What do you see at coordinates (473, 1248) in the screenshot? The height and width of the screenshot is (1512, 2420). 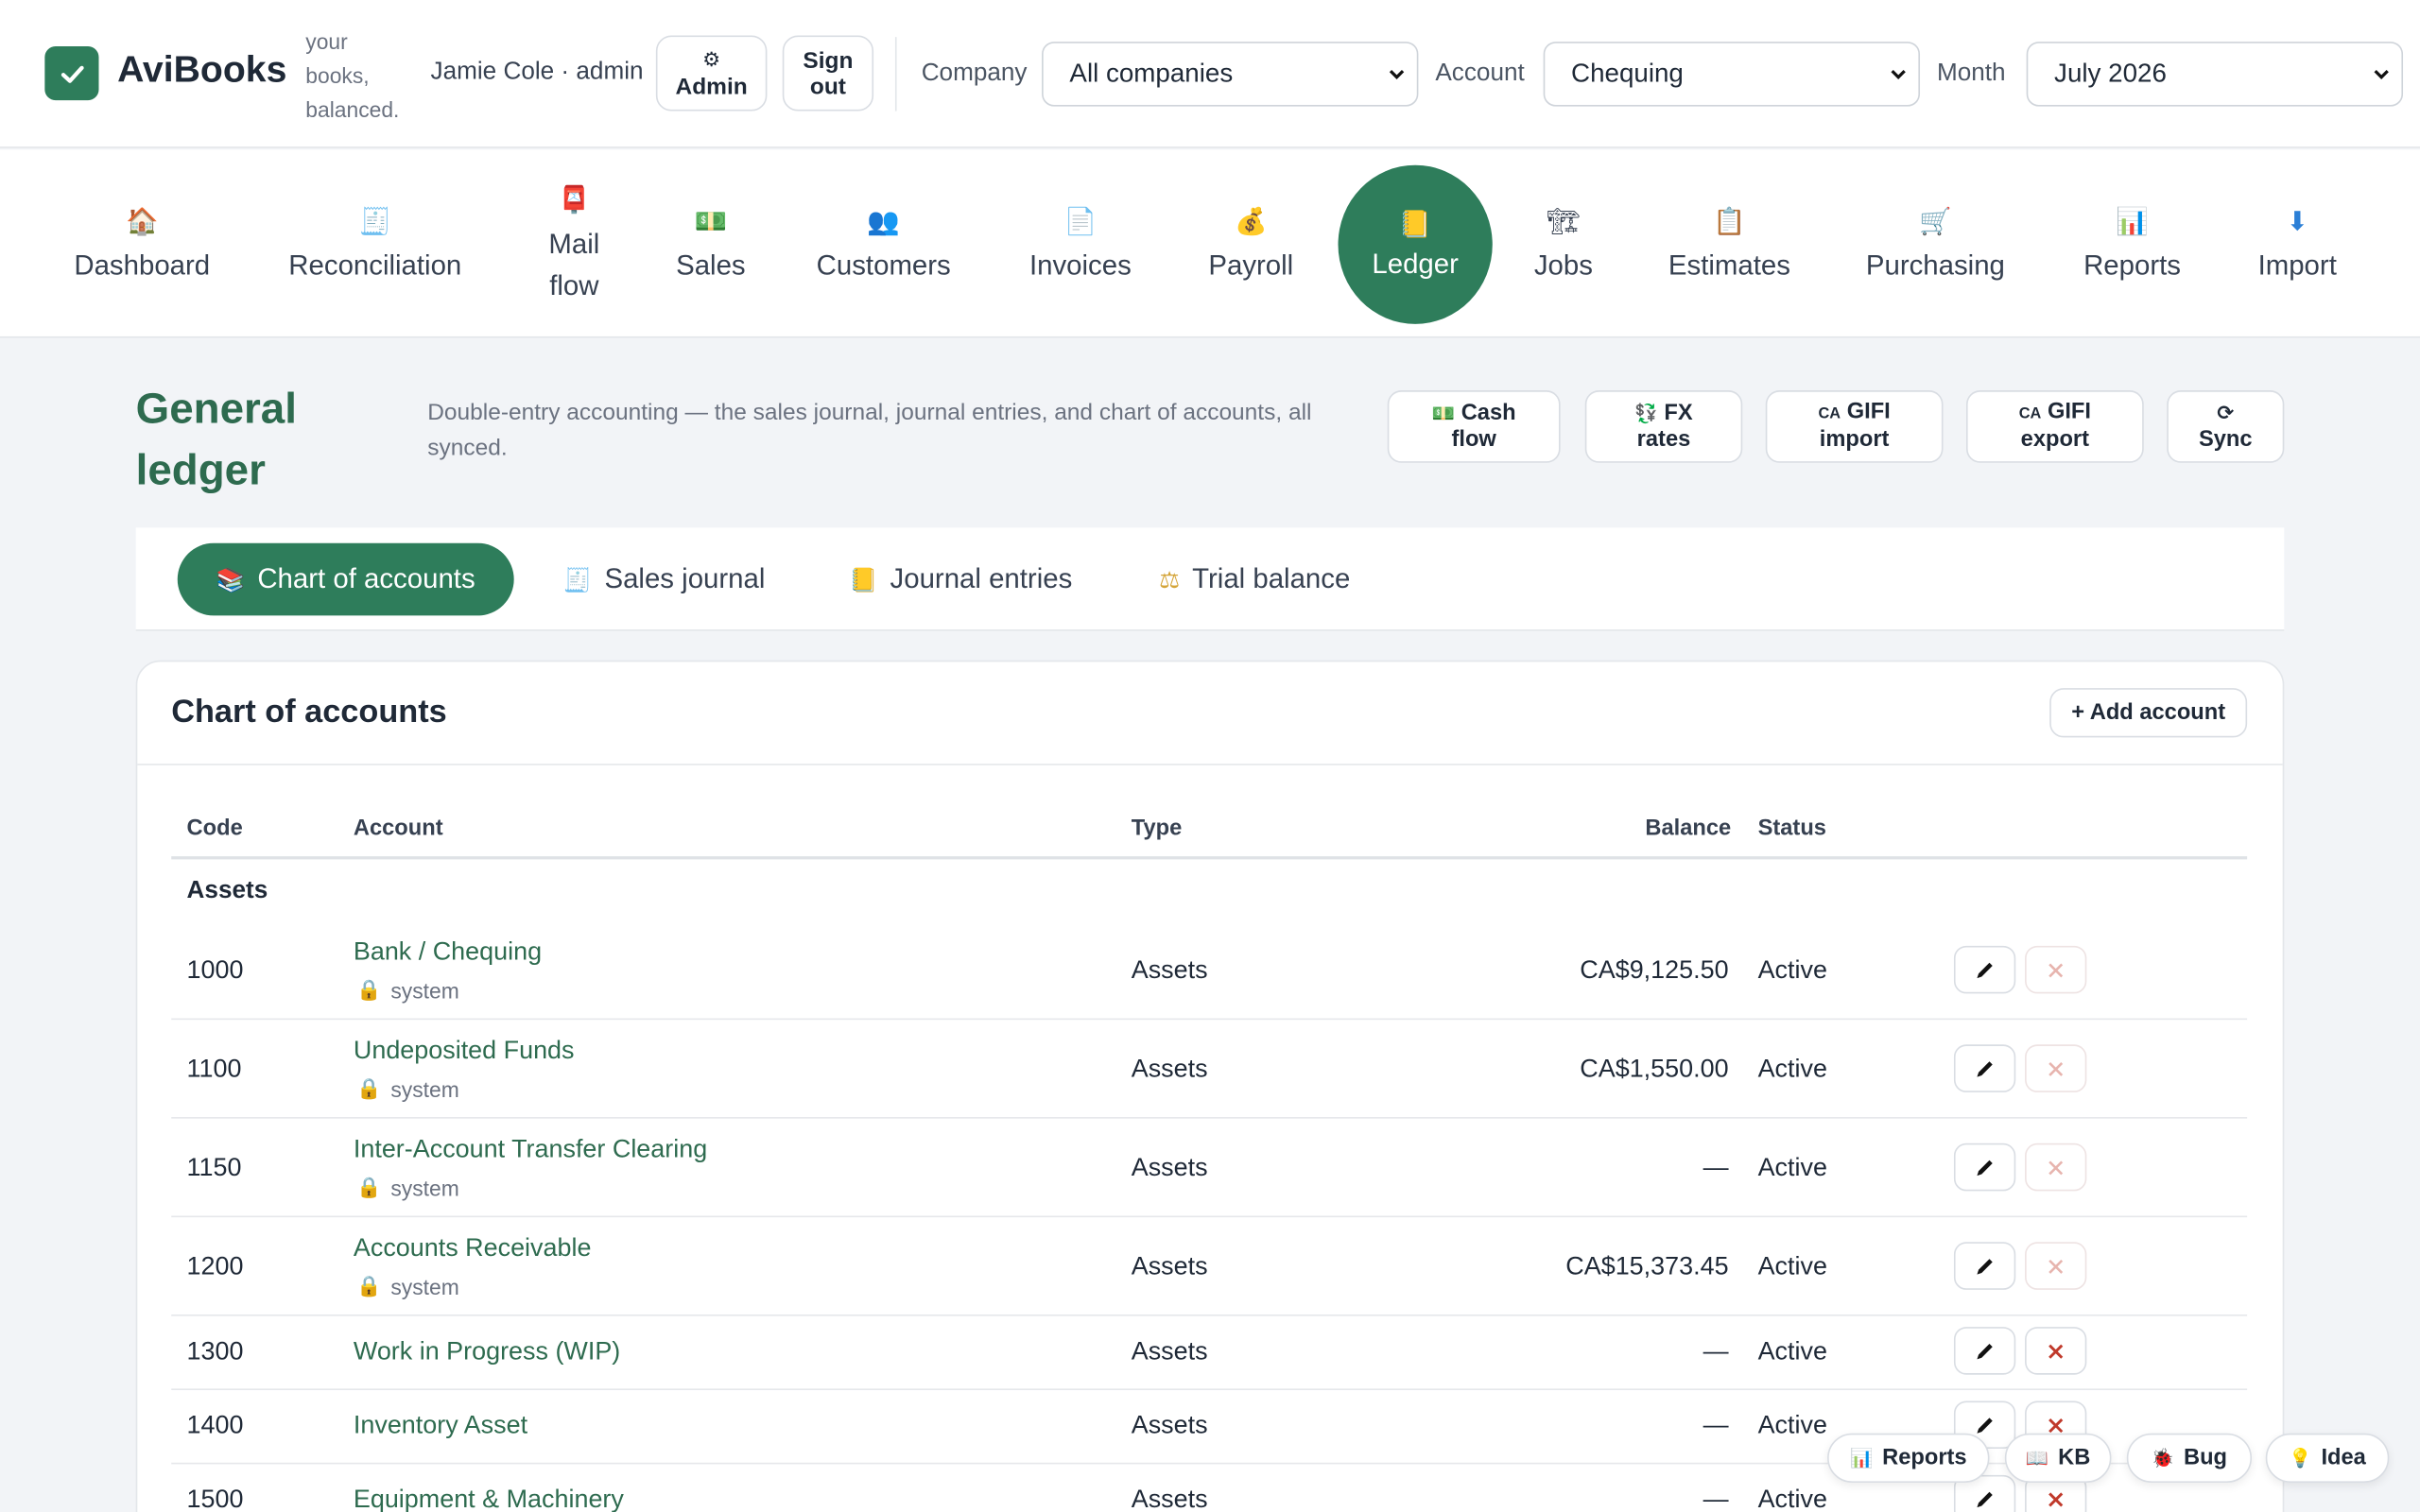 I see `account-name-link: Accounts Receivable` at bounding box center [473, 1248].